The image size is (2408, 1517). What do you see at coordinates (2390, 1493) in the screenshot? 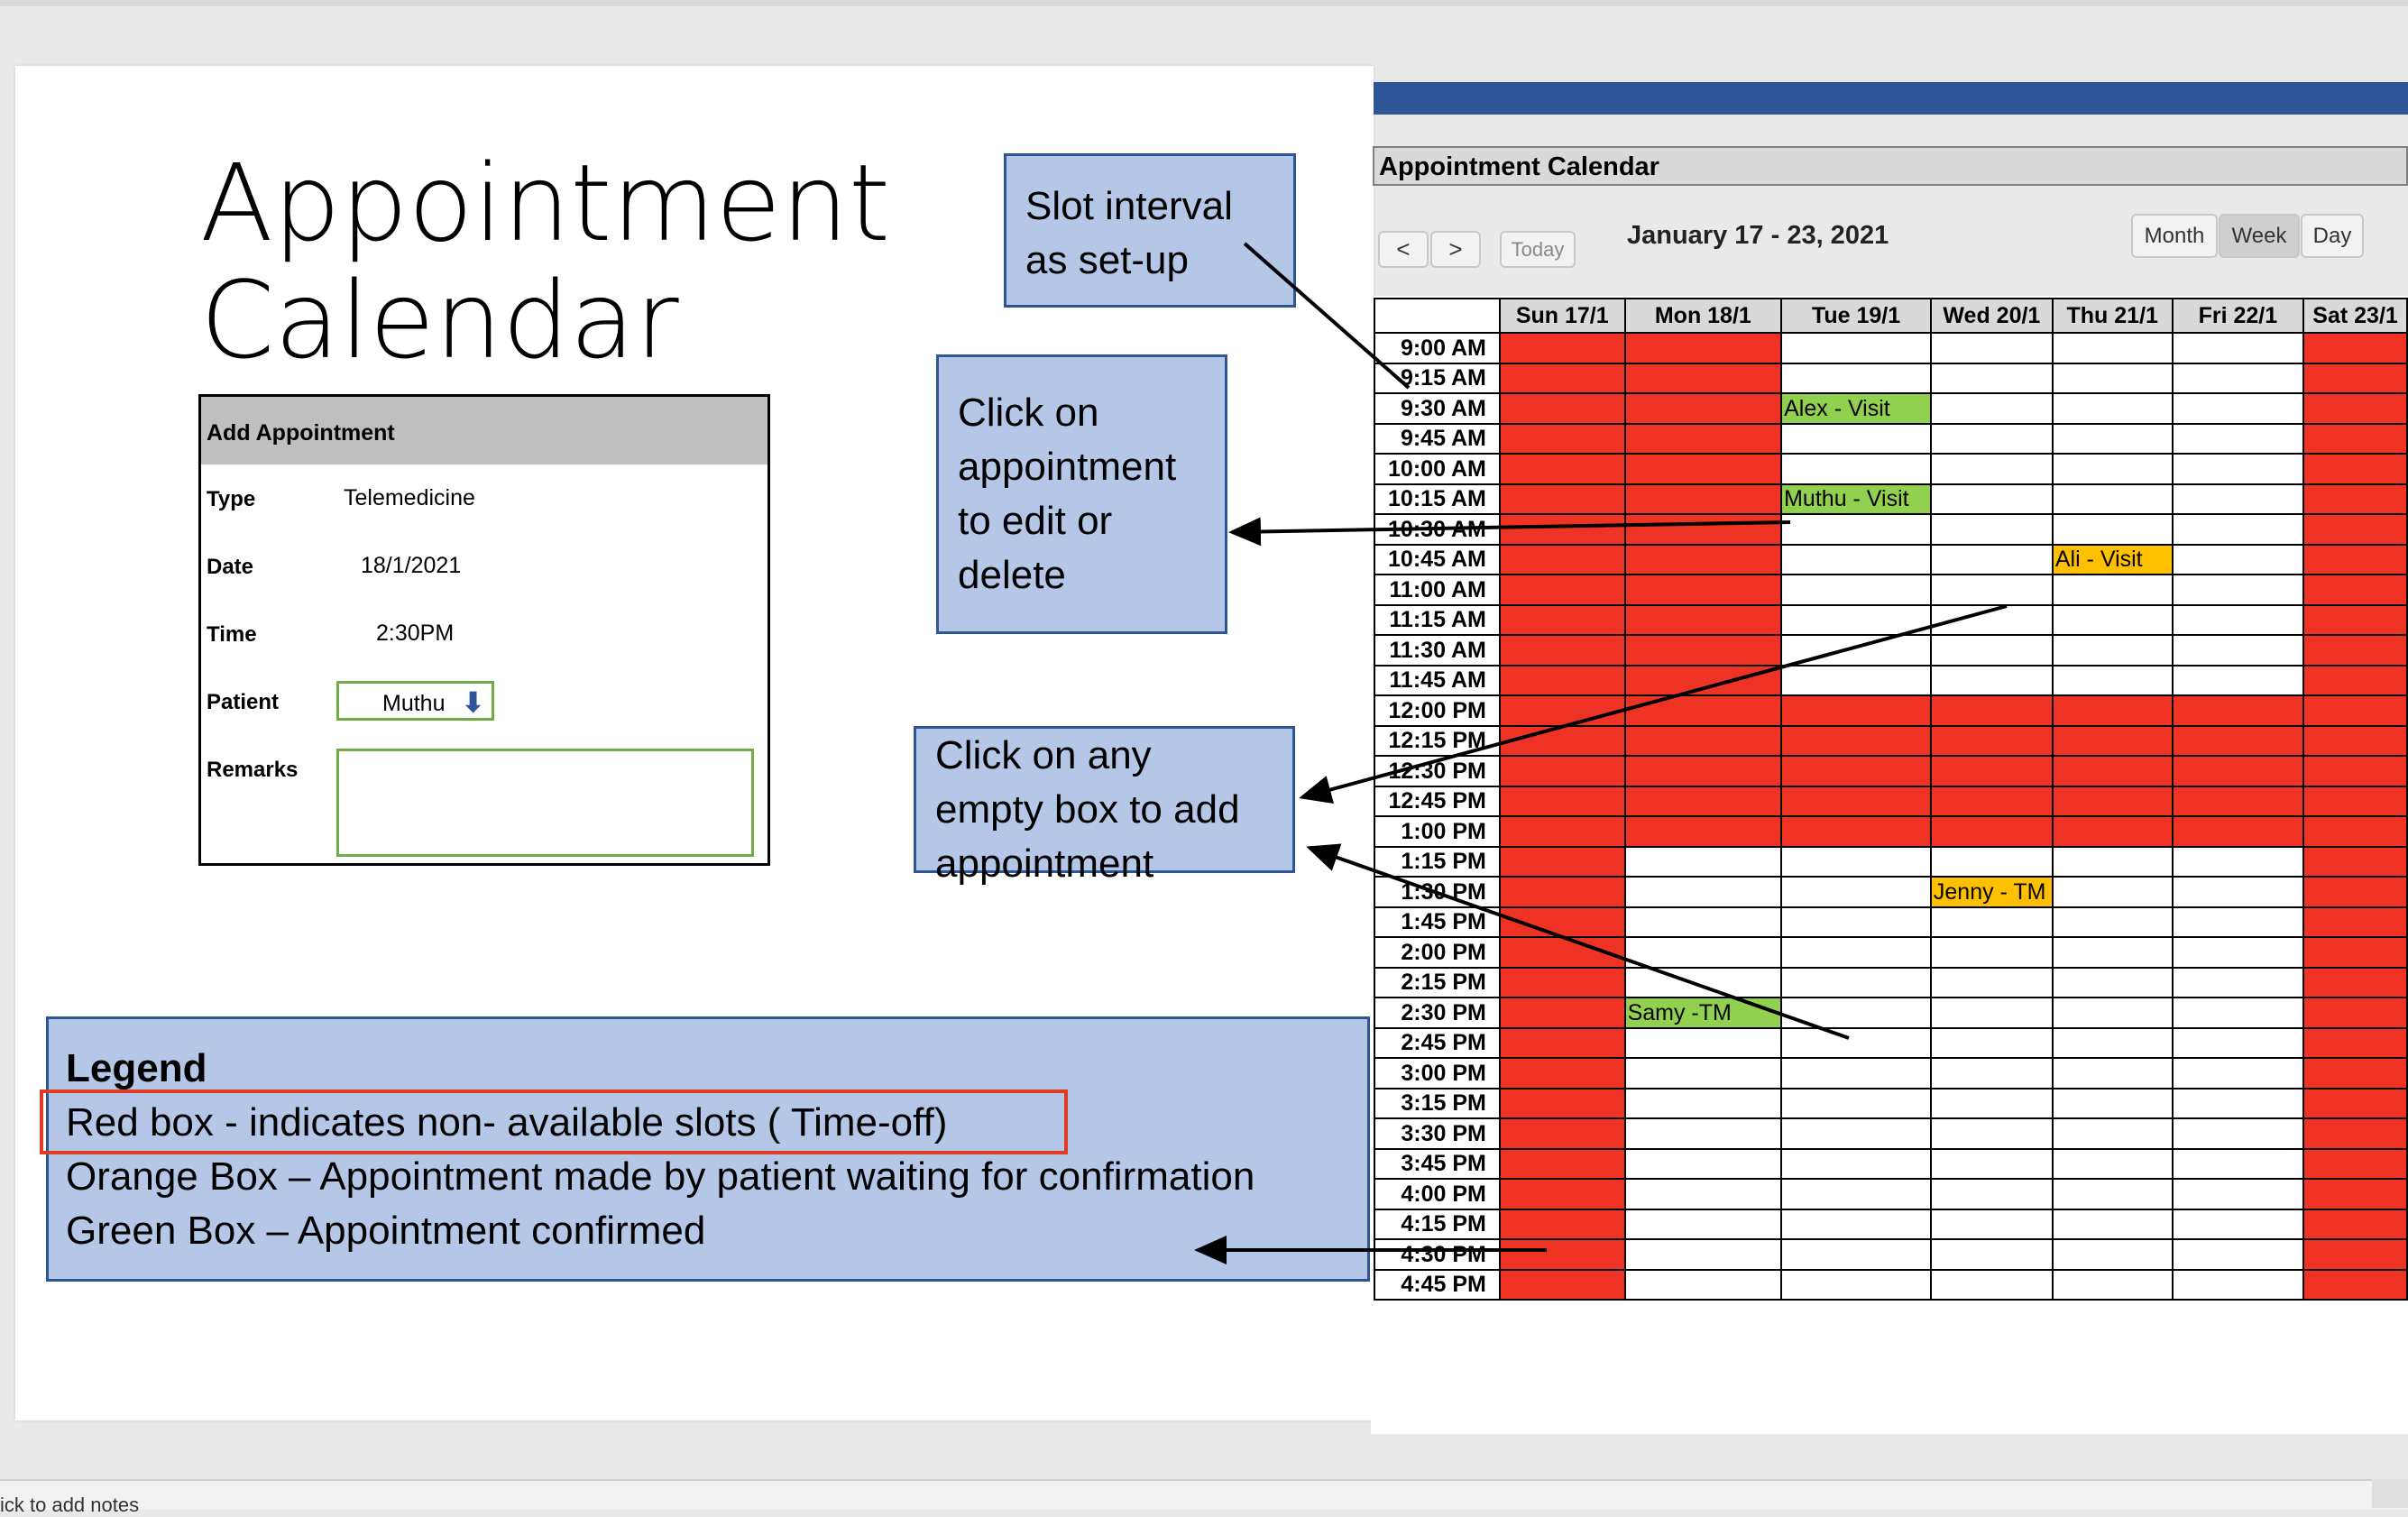
I see `scrollbar` at bounding box center [2390, 1493].